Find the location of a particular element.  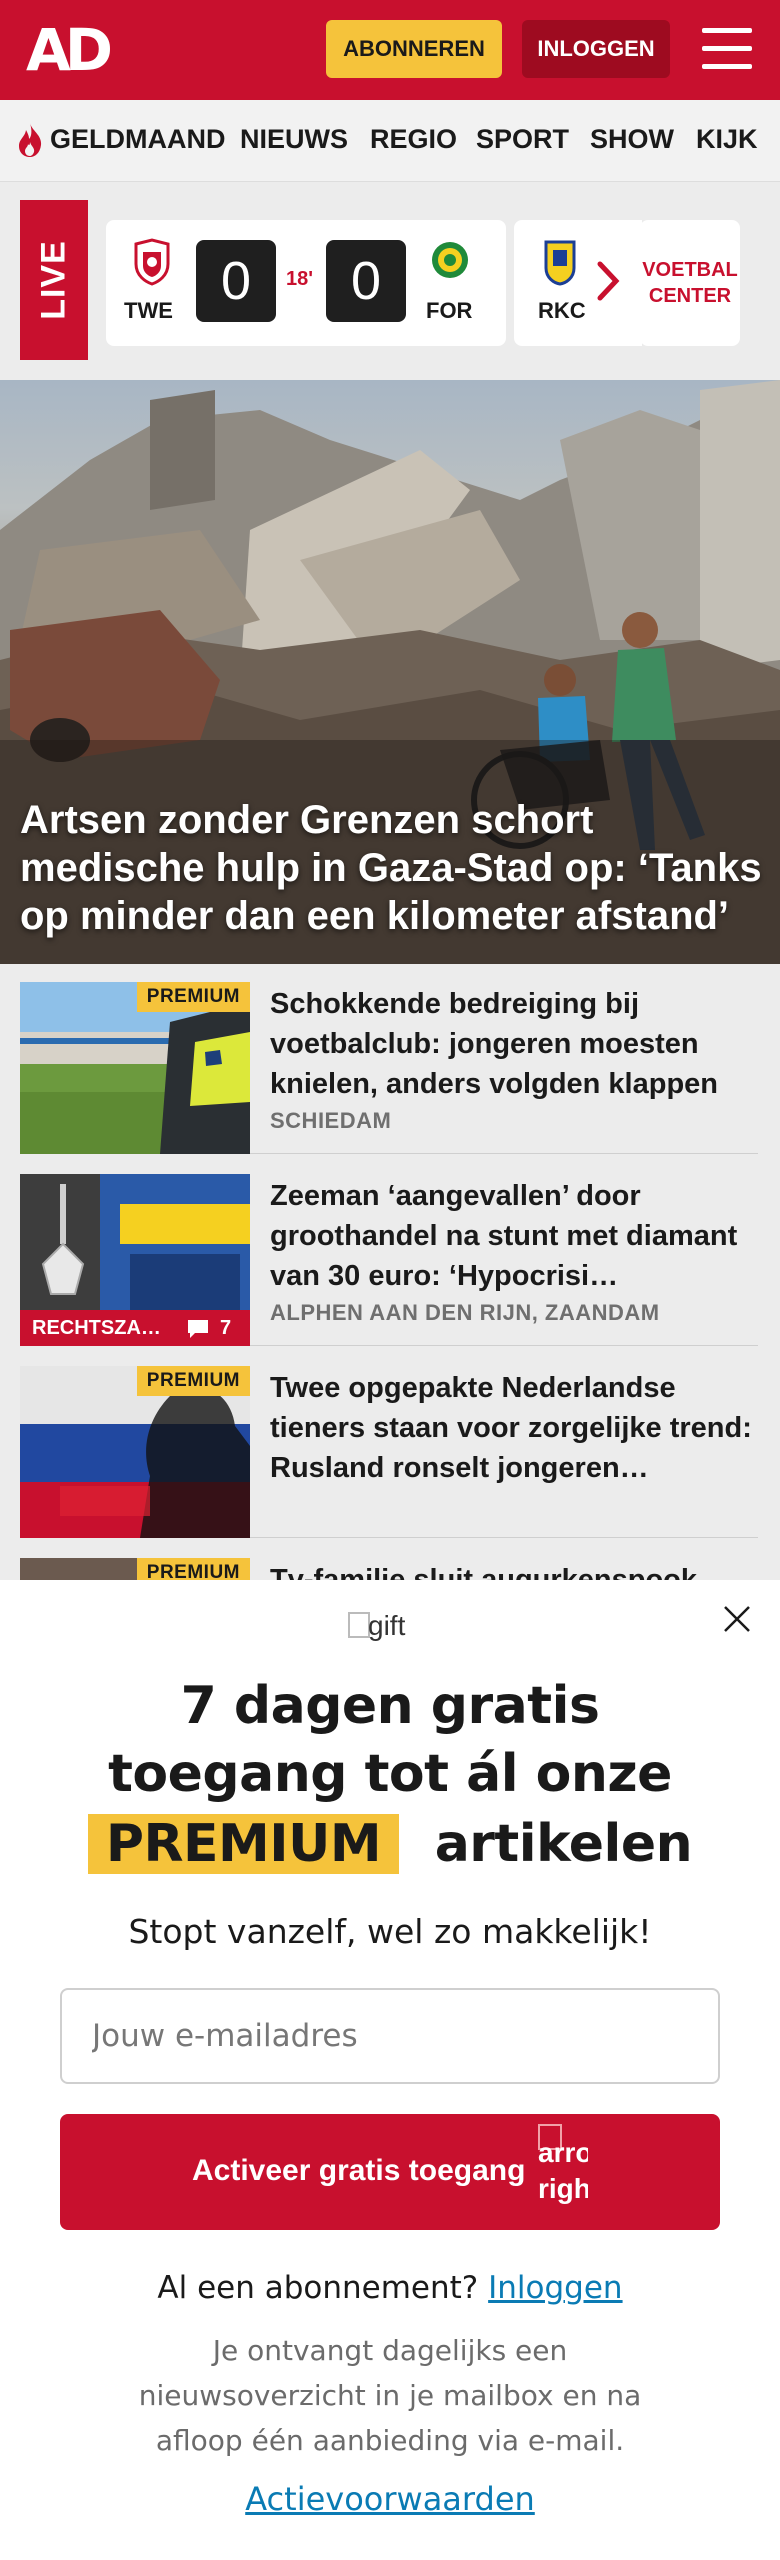

main-nav: GELDMAAND NIEUWS REGIO SPORT SHOW KIJK is located at coordinates (390, 141).